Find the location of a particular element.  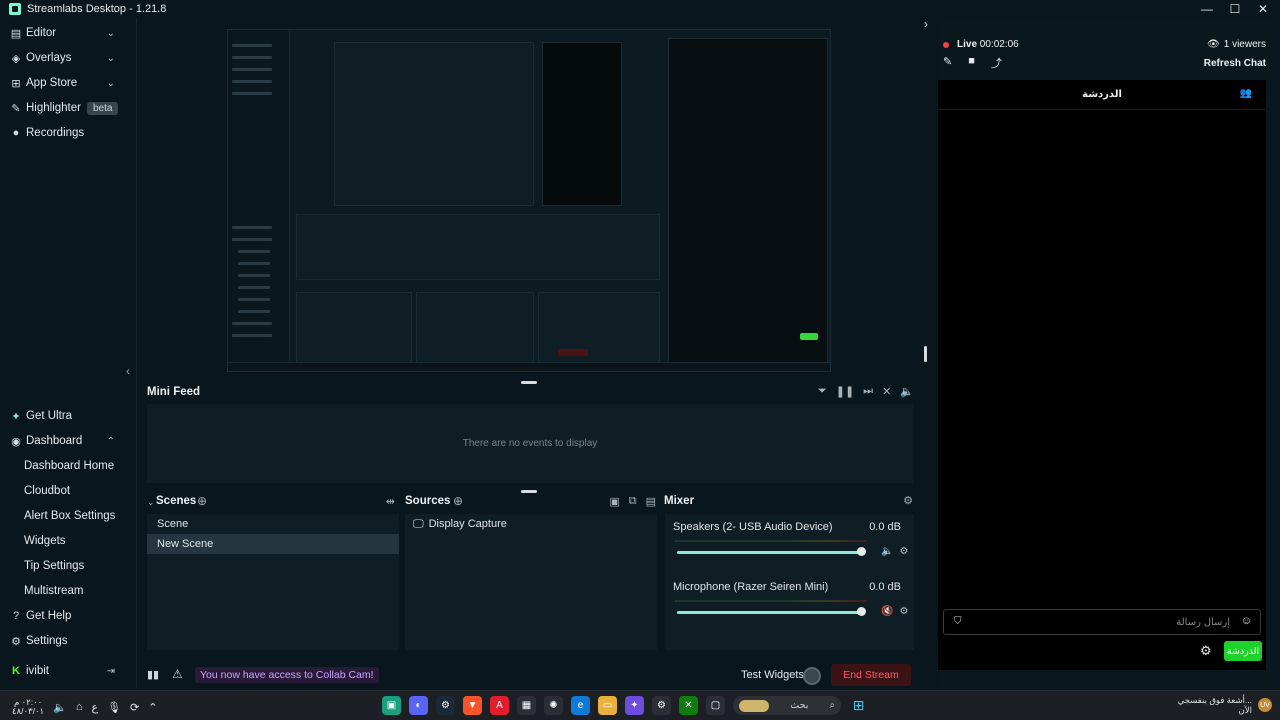

source-folder-icon: ▣ is located at coordinates (614, 501).